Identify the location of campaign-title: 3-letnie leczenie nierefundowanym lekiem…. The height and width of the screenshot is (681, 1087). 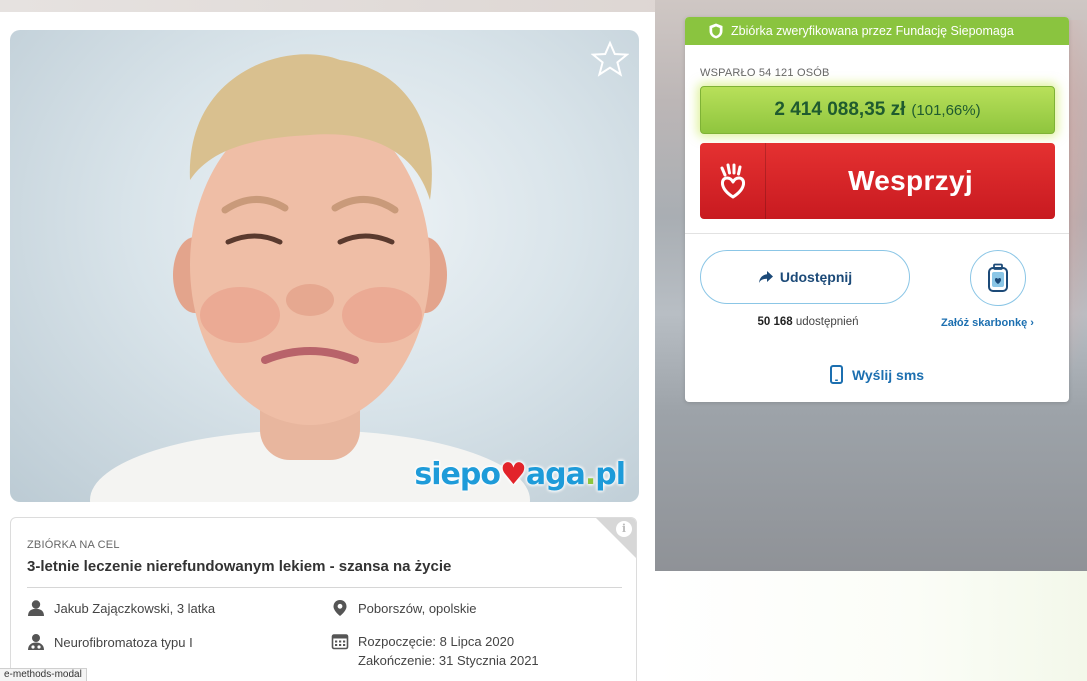
(239, 566).